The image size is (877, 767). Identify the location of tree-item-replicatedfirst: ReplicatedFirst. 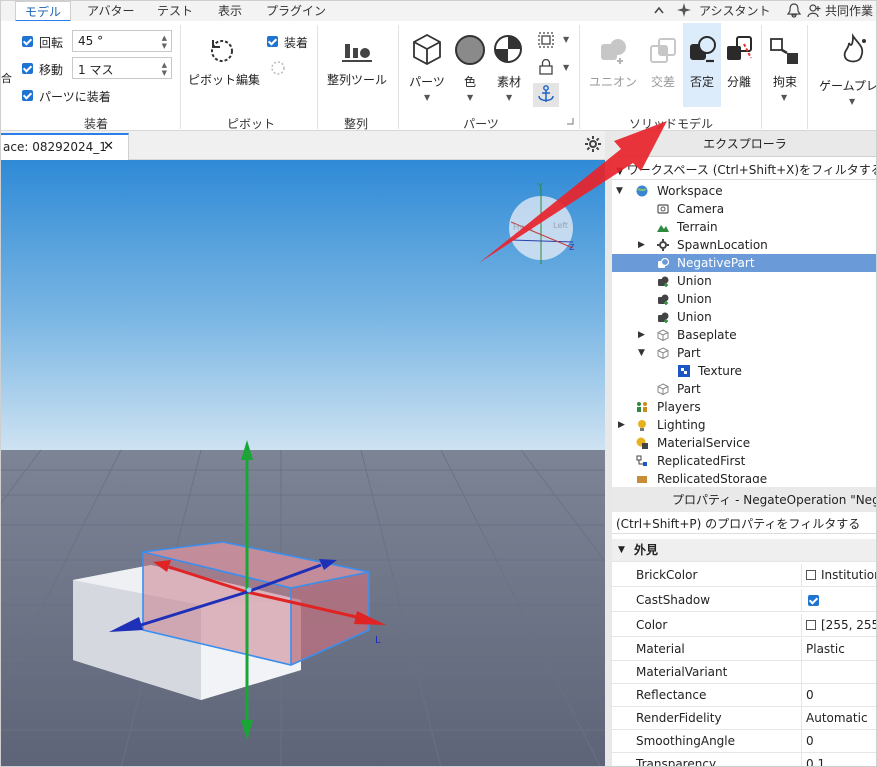
(744, 461).